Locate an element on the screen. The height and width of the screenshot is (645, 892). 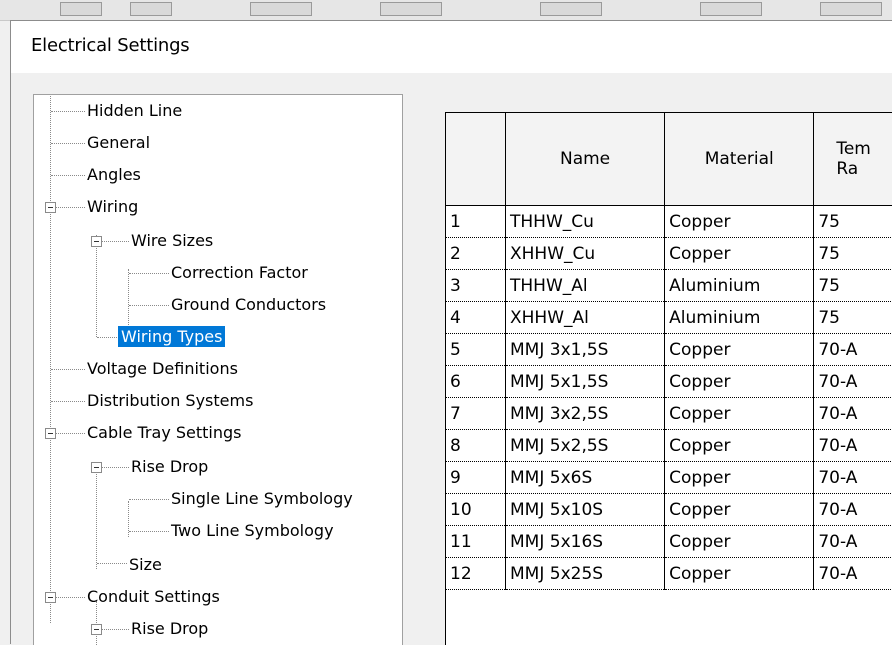
collapse-cable-tray-icon is located at coordinates (50, 433).